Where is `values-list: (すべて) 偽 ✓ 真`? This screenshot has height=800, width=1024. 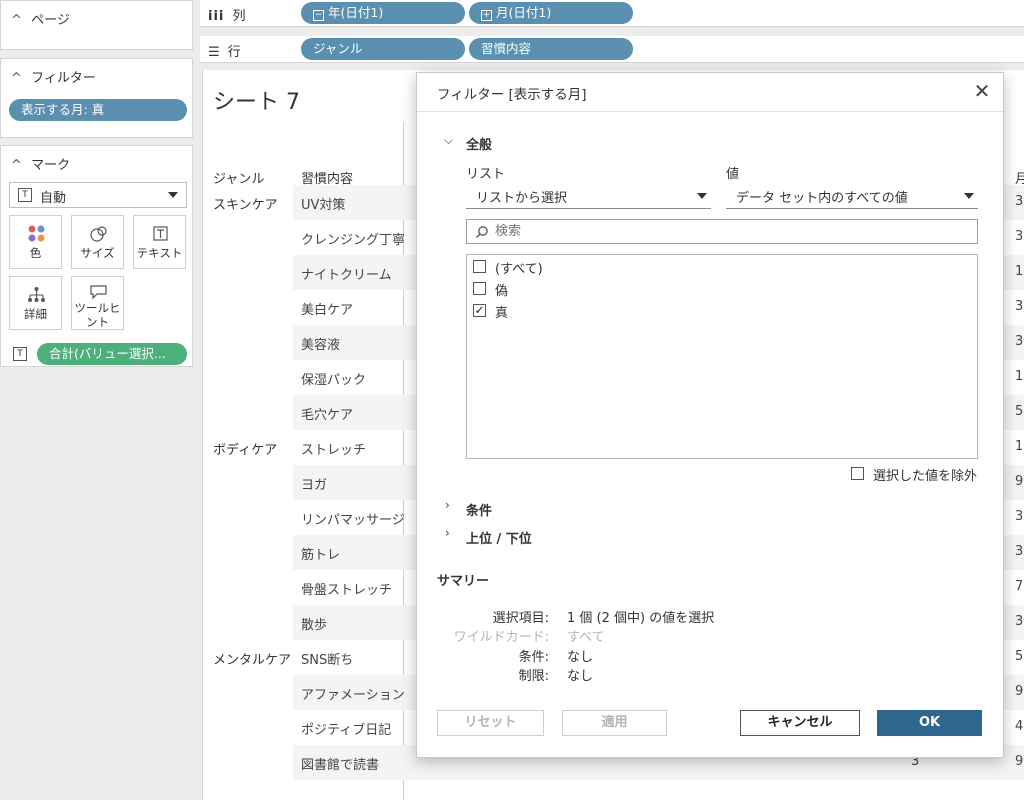
values-list: (すべて) 偽 ✓ 真 is located at coordinates (722, 356).